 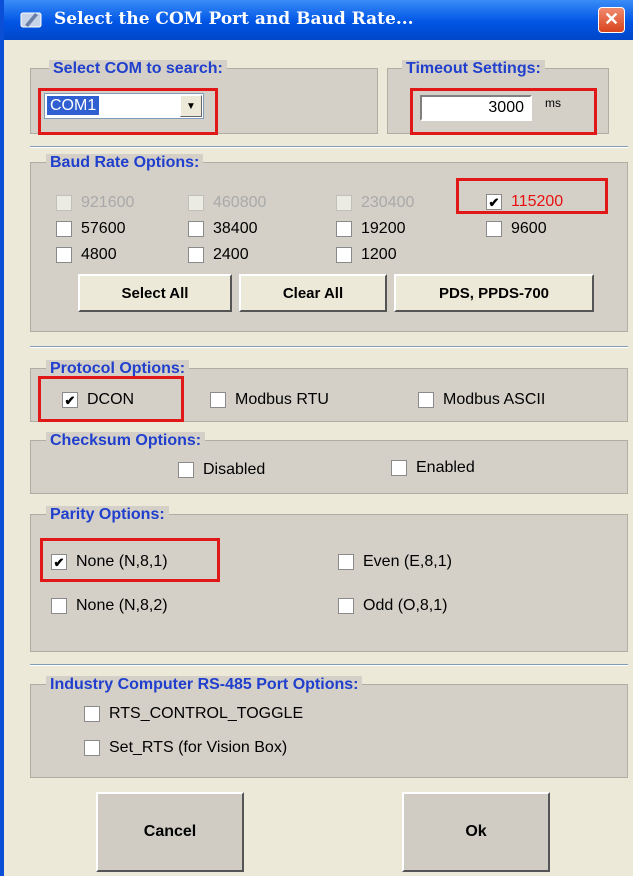 I want to click on pds-ppds-700-button: PDS, PPDS-700, so click(x=494, y=293).